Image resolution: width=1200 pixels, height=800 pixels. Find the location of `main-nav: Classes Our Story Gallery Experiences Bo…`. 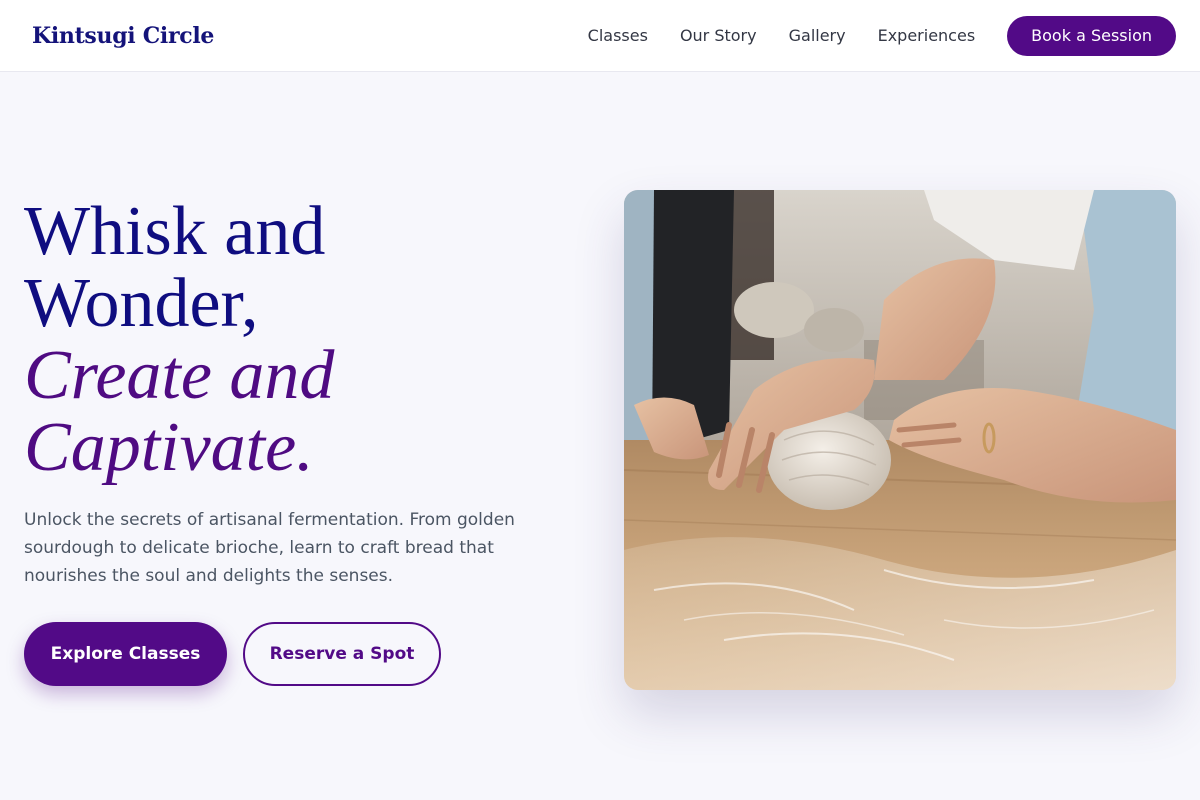

main-nav: Classes Our Story Gallery Experiences Bo… is located at coordinates (882, 35).